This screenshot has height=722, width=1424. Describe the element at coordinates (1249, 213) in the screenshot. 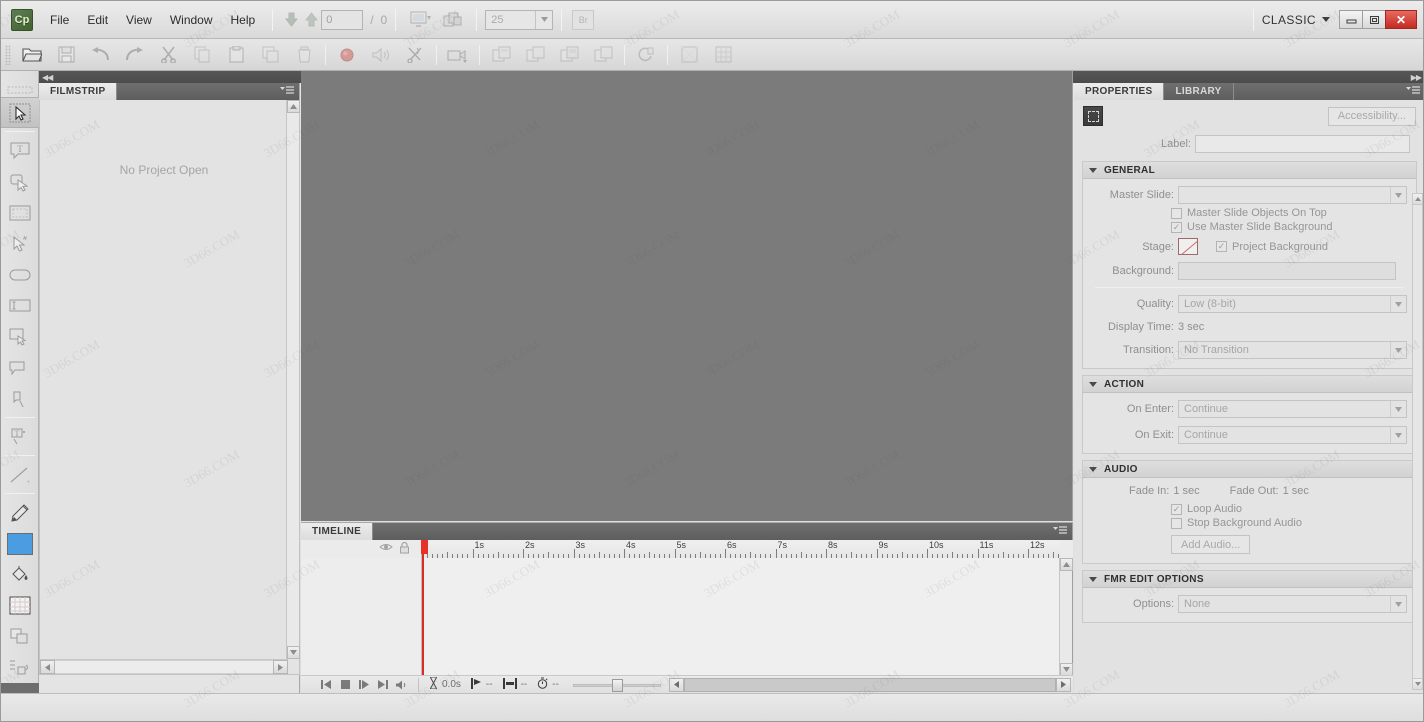

I see `master-objects-on-top-row: Master Slide Objects On Top` at that location.